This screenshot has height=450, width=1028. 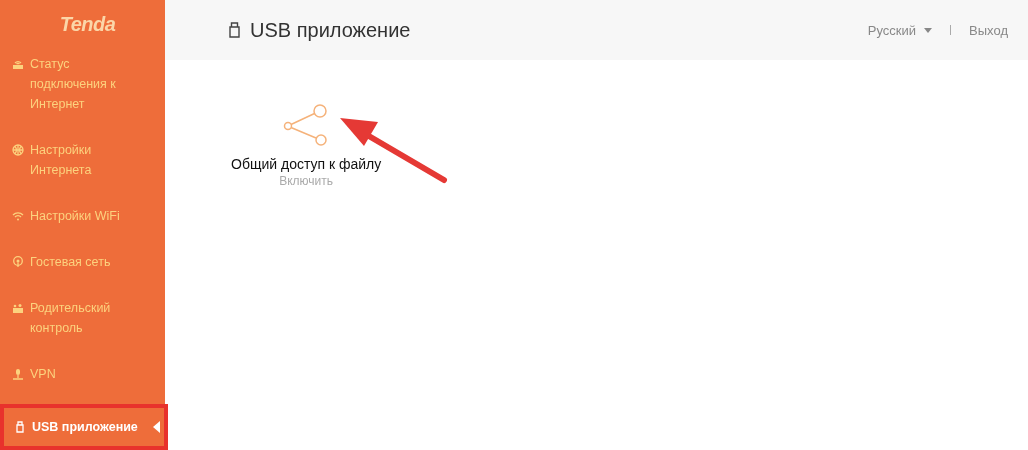 What do you see at coordinates (82, 167) in the screenshot?
I see `sidebar-item: Настройки Интернета` at bounding box center [82, 167].